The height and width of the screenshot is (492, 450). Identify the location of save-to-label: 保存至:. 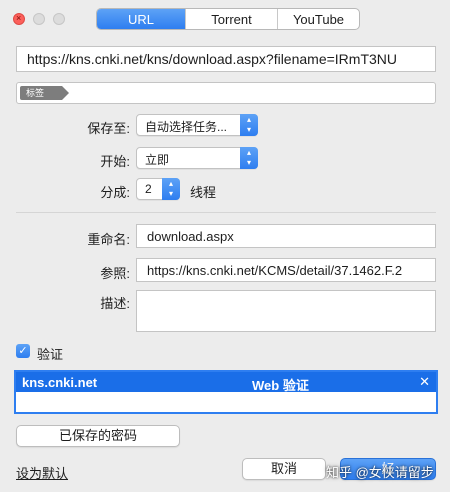
(108, 128).